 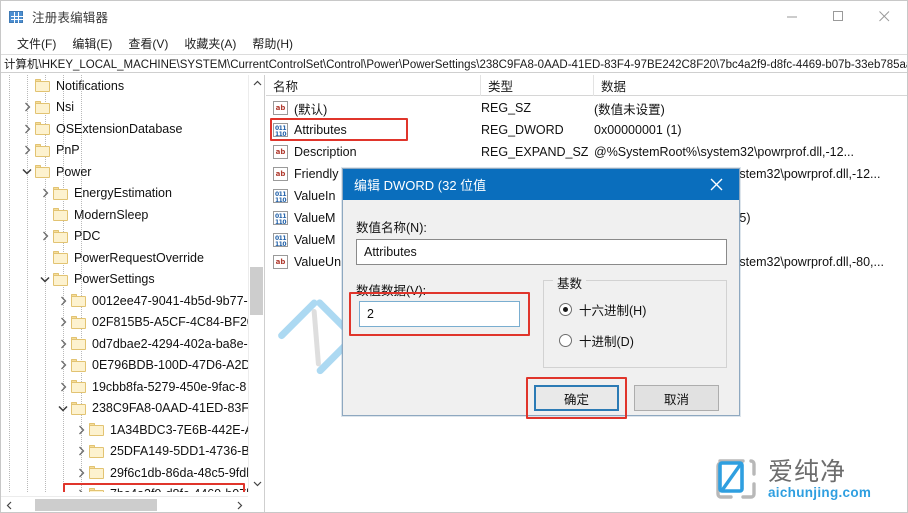 I want to click on close-button, so click(x=884, y=16).